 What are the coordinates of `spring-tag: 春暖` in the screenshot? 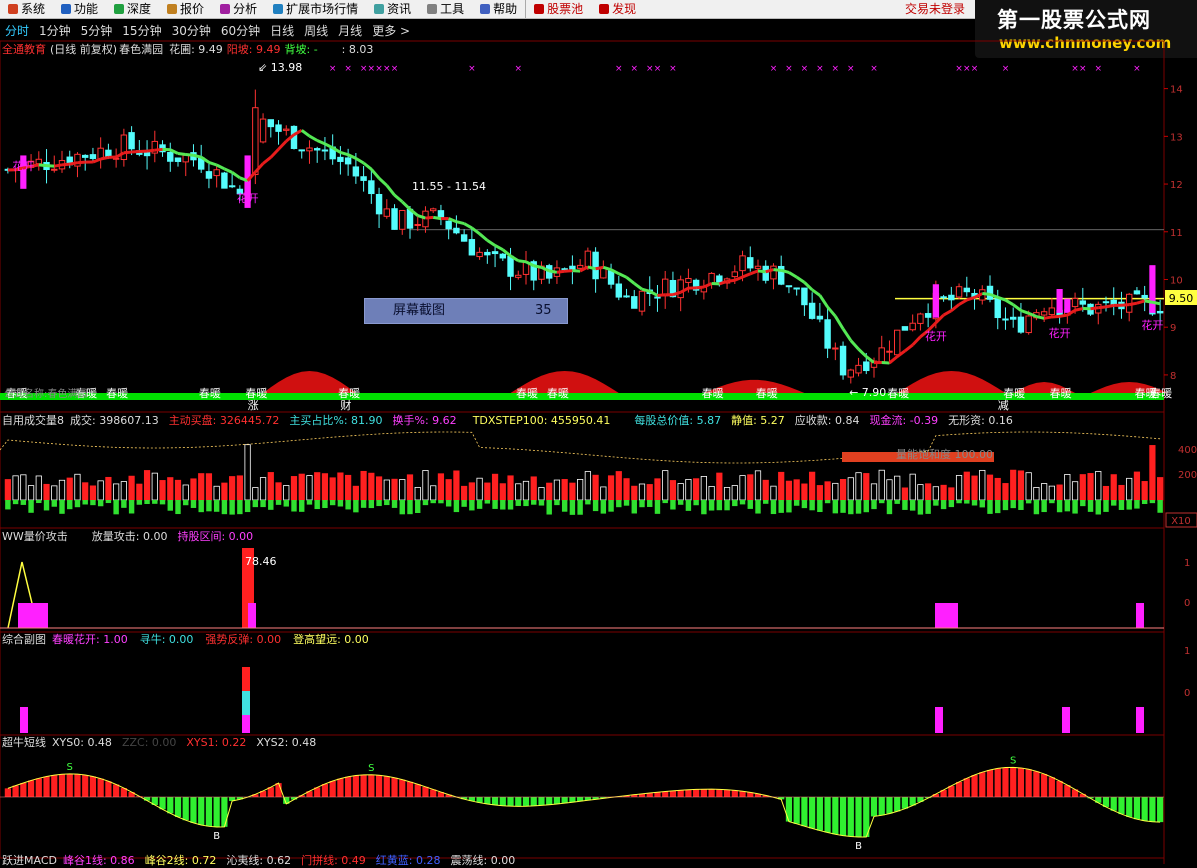 It's located at (527, 393).